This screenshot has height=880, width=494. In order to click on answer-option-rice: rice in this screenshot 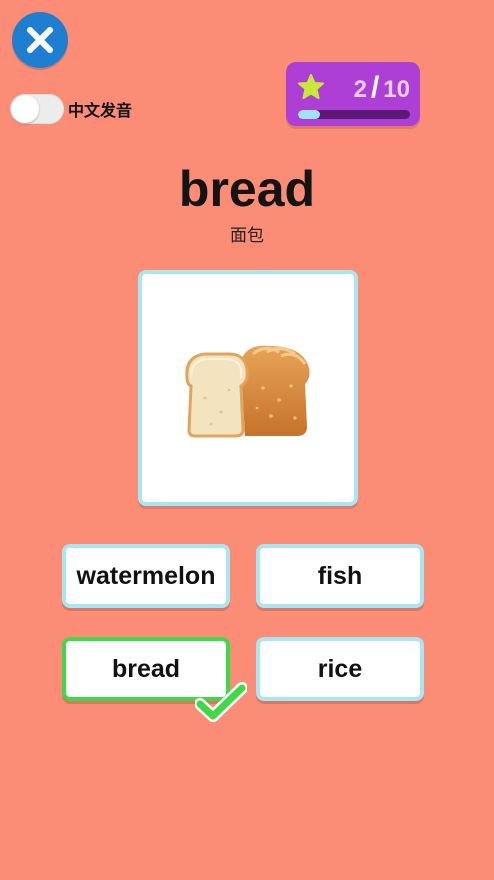, I will do `click(340, 669)`.